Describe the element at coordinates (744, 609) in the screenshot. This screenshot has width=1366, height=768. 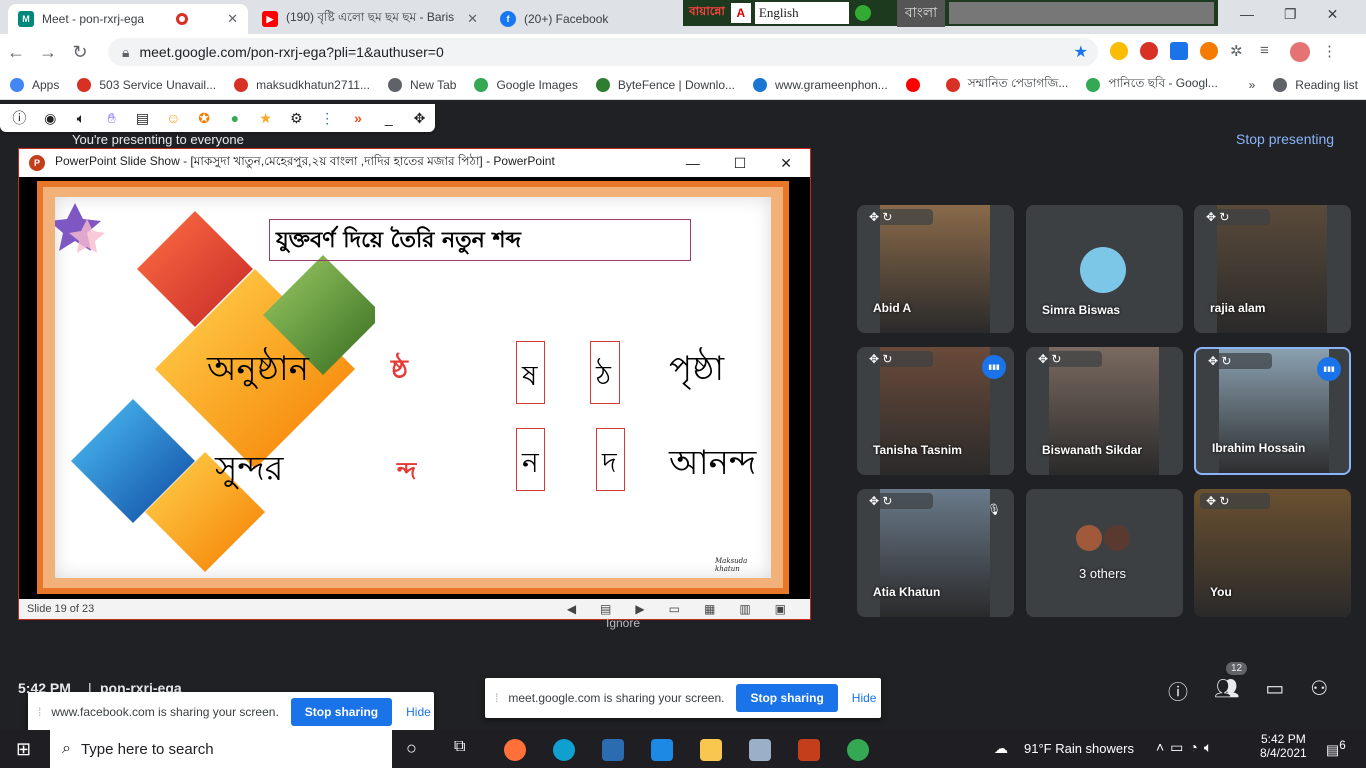
I see `reading-view-icon: ▥` at that location.